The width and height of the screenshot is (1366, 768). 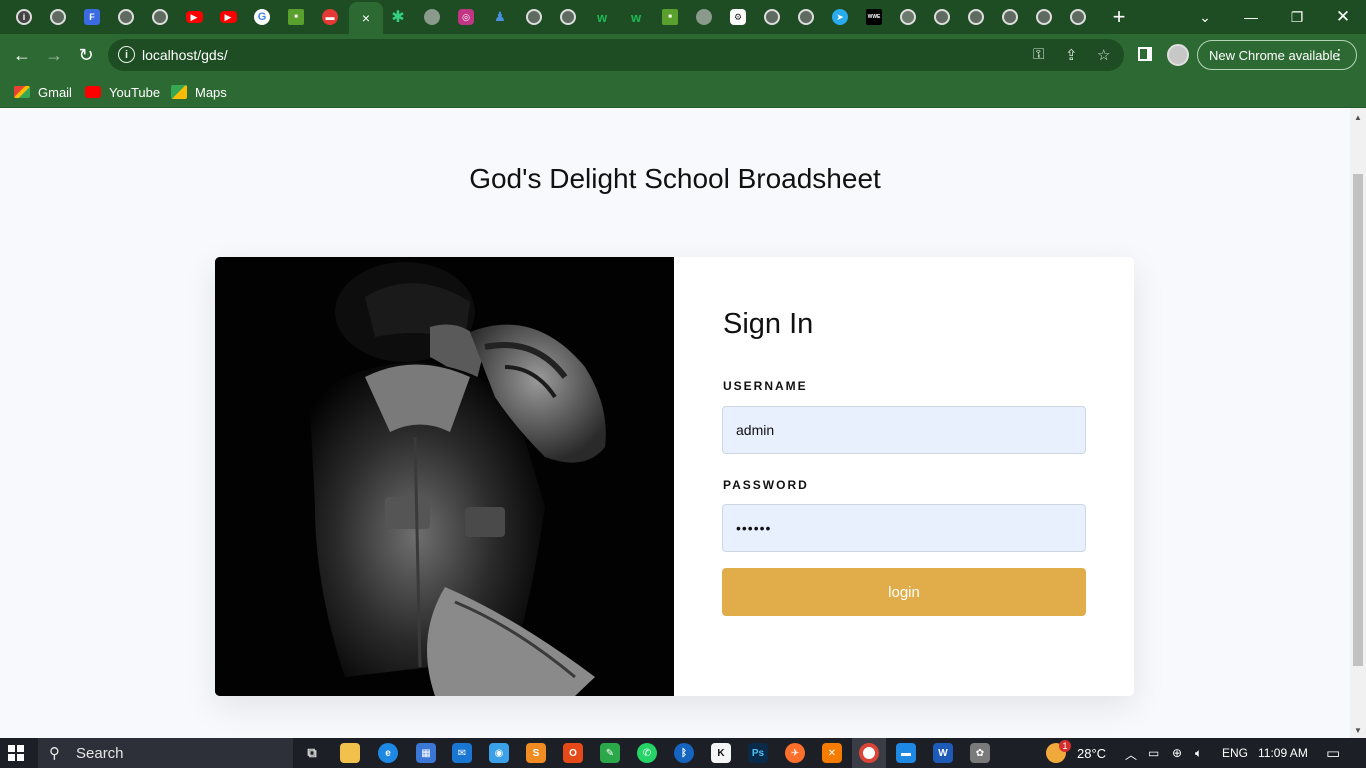 I want to click on restore-button: ❐, so click(x=1297, y=17).